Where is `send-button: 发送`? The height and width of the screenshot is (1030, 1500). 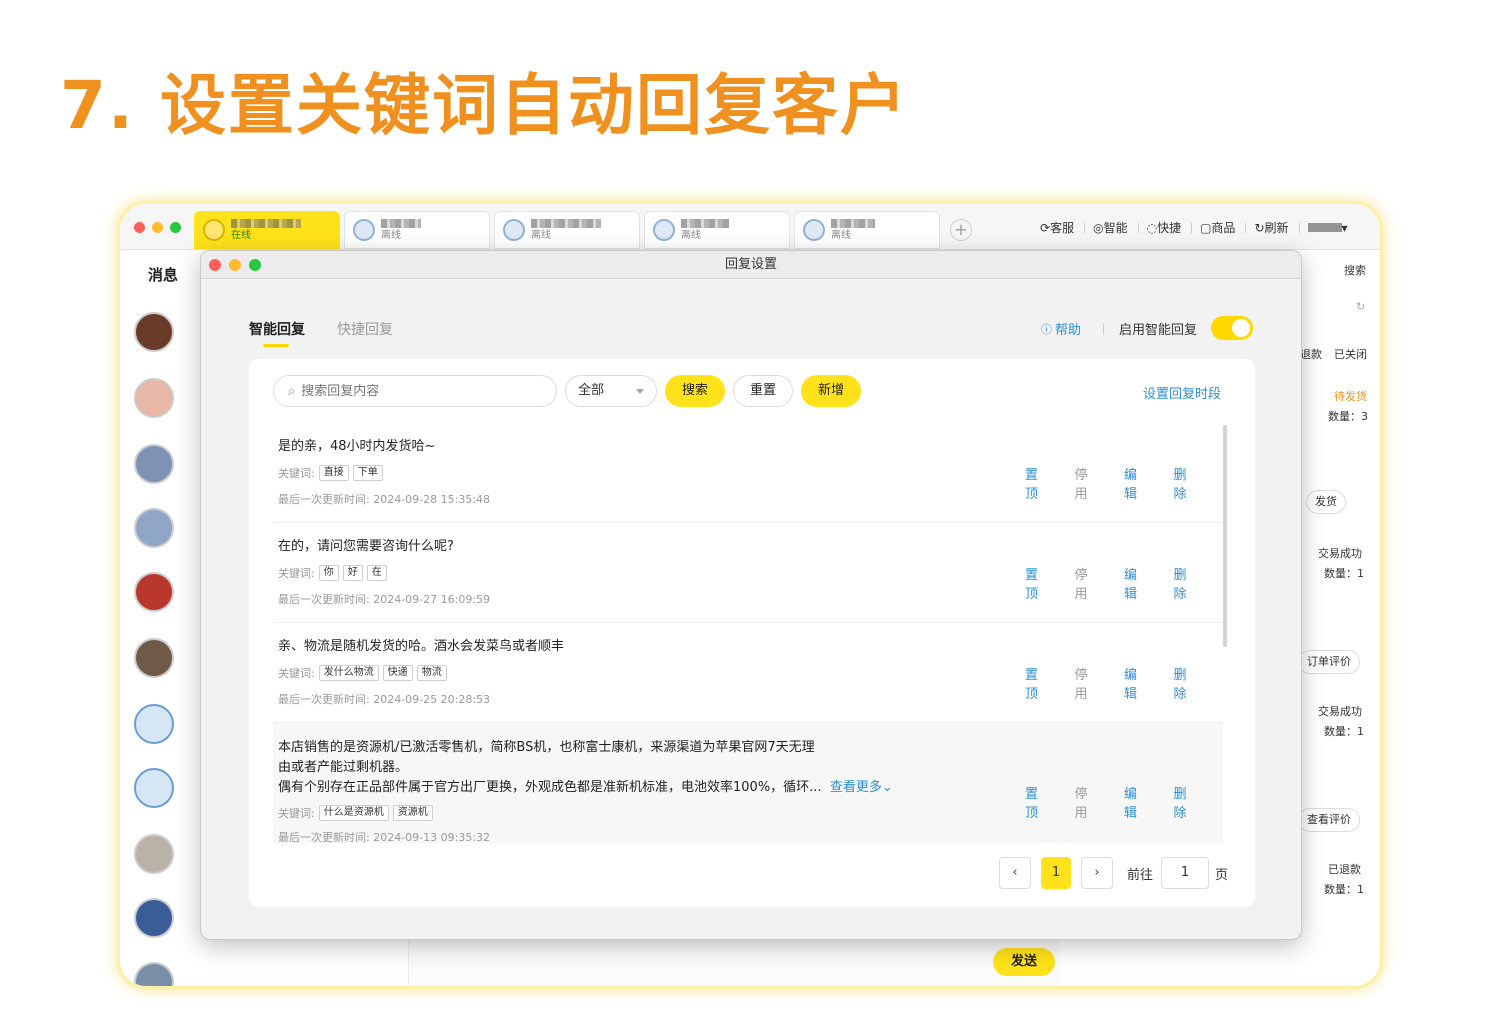 send-button: 发送 is located at coordinates (1024, 962).